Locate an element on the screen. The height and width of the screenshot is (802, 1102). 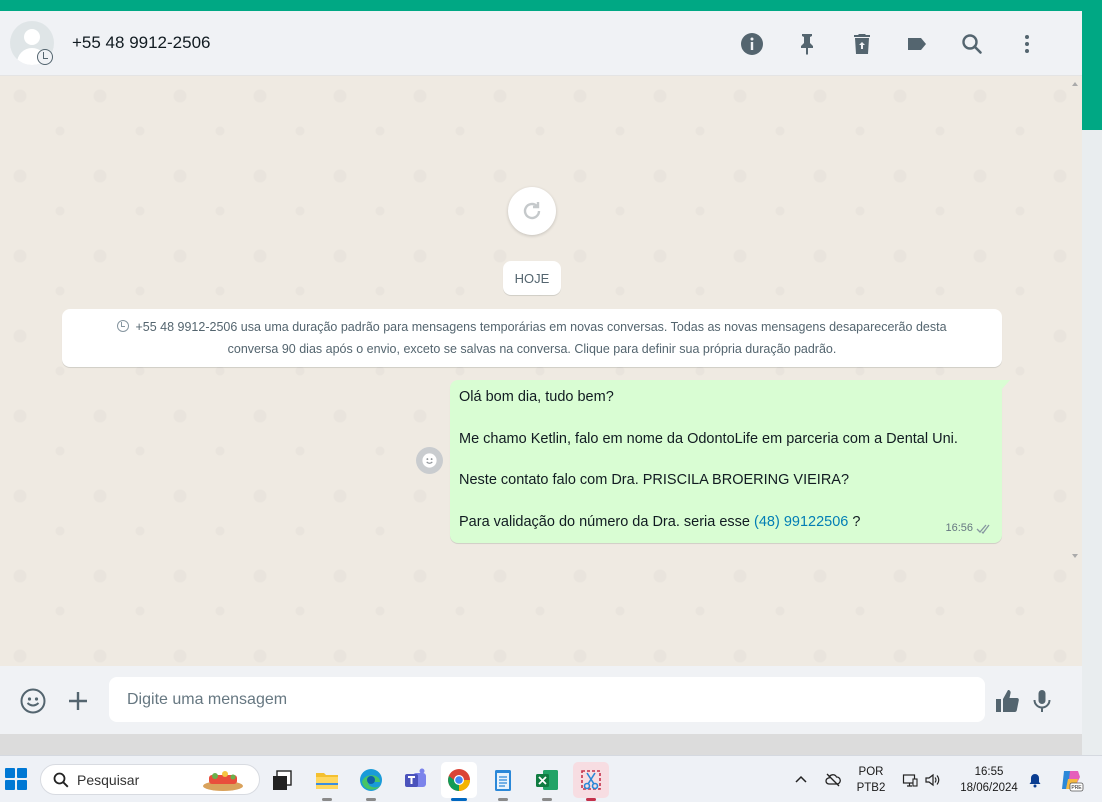
teams-icon is located at coordinates (415, 777).